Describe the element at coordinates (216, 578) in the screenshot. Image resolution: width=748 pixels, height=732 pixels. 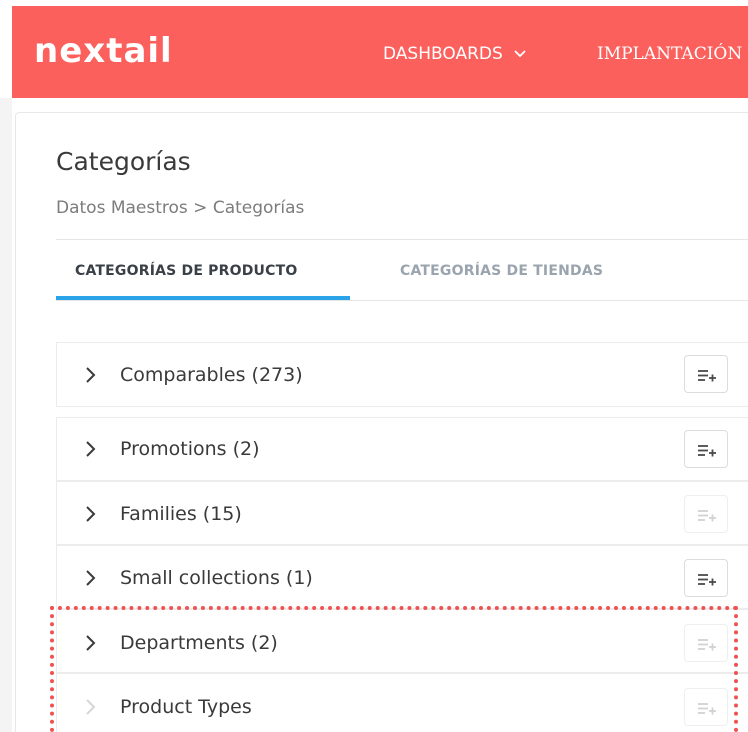
I see `category-label: Small collections (1)` at that location.